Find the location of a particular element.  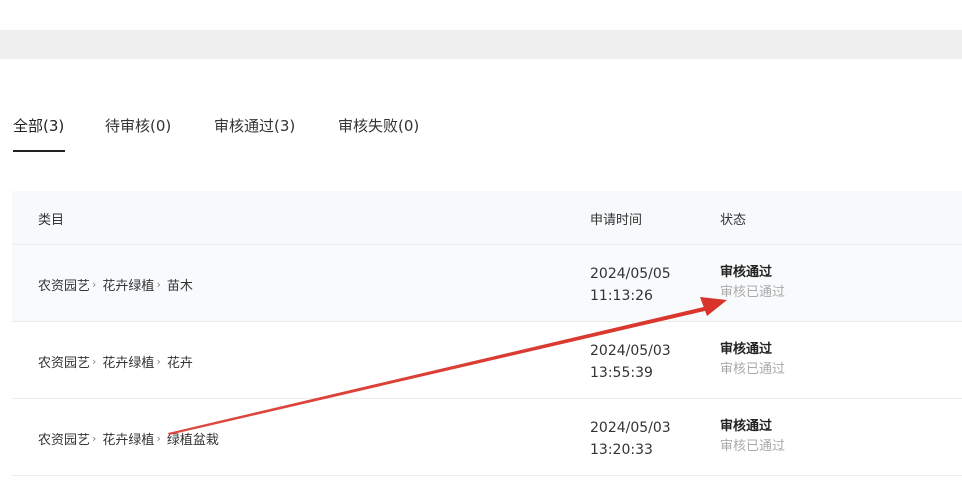

tab-all: 全部(3) is located at coordinates (38, 126).